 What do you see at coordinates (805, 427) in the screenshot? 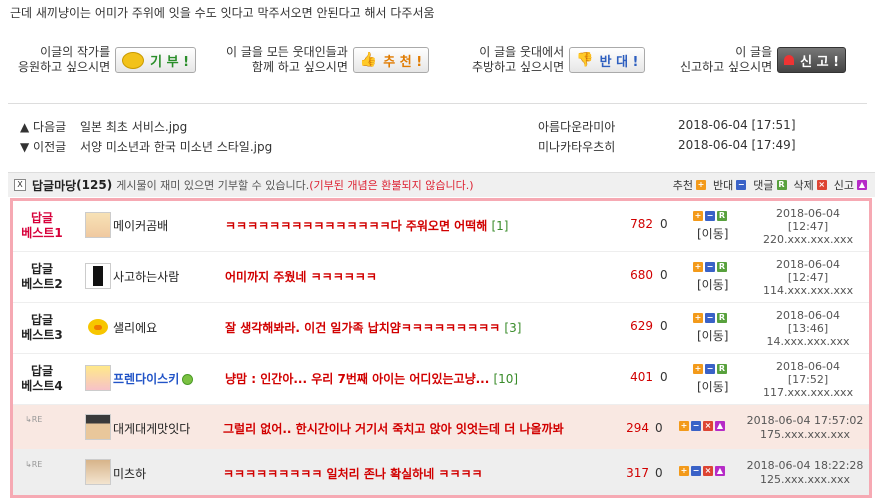
I see `comment-date: 2018-06-04 17:57:02 175.xxx.xxx.xxx` at bounding box center [805, 427].